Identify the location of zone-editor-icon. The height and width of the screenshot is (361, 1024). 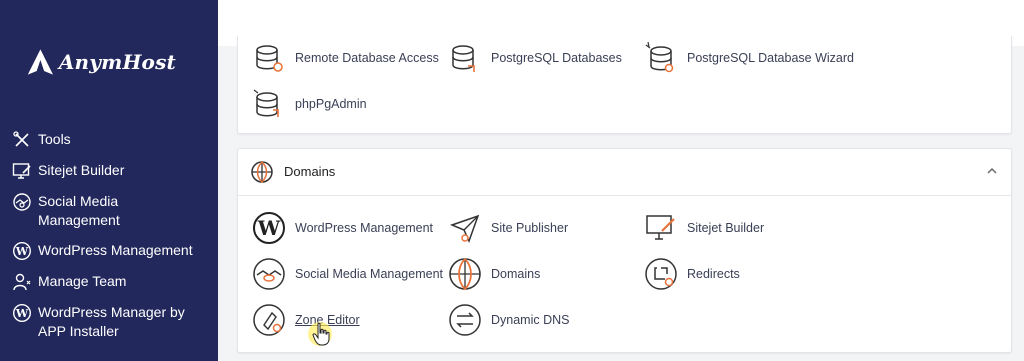
(269, 320).